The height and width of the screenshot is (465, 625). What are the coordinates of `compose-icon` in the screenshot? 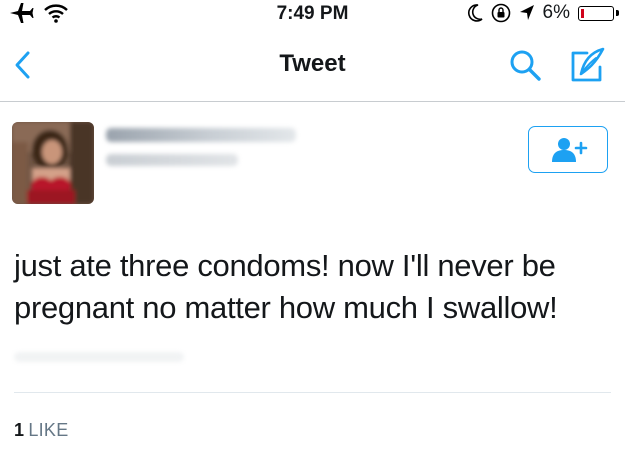 It's located at (588, 64).